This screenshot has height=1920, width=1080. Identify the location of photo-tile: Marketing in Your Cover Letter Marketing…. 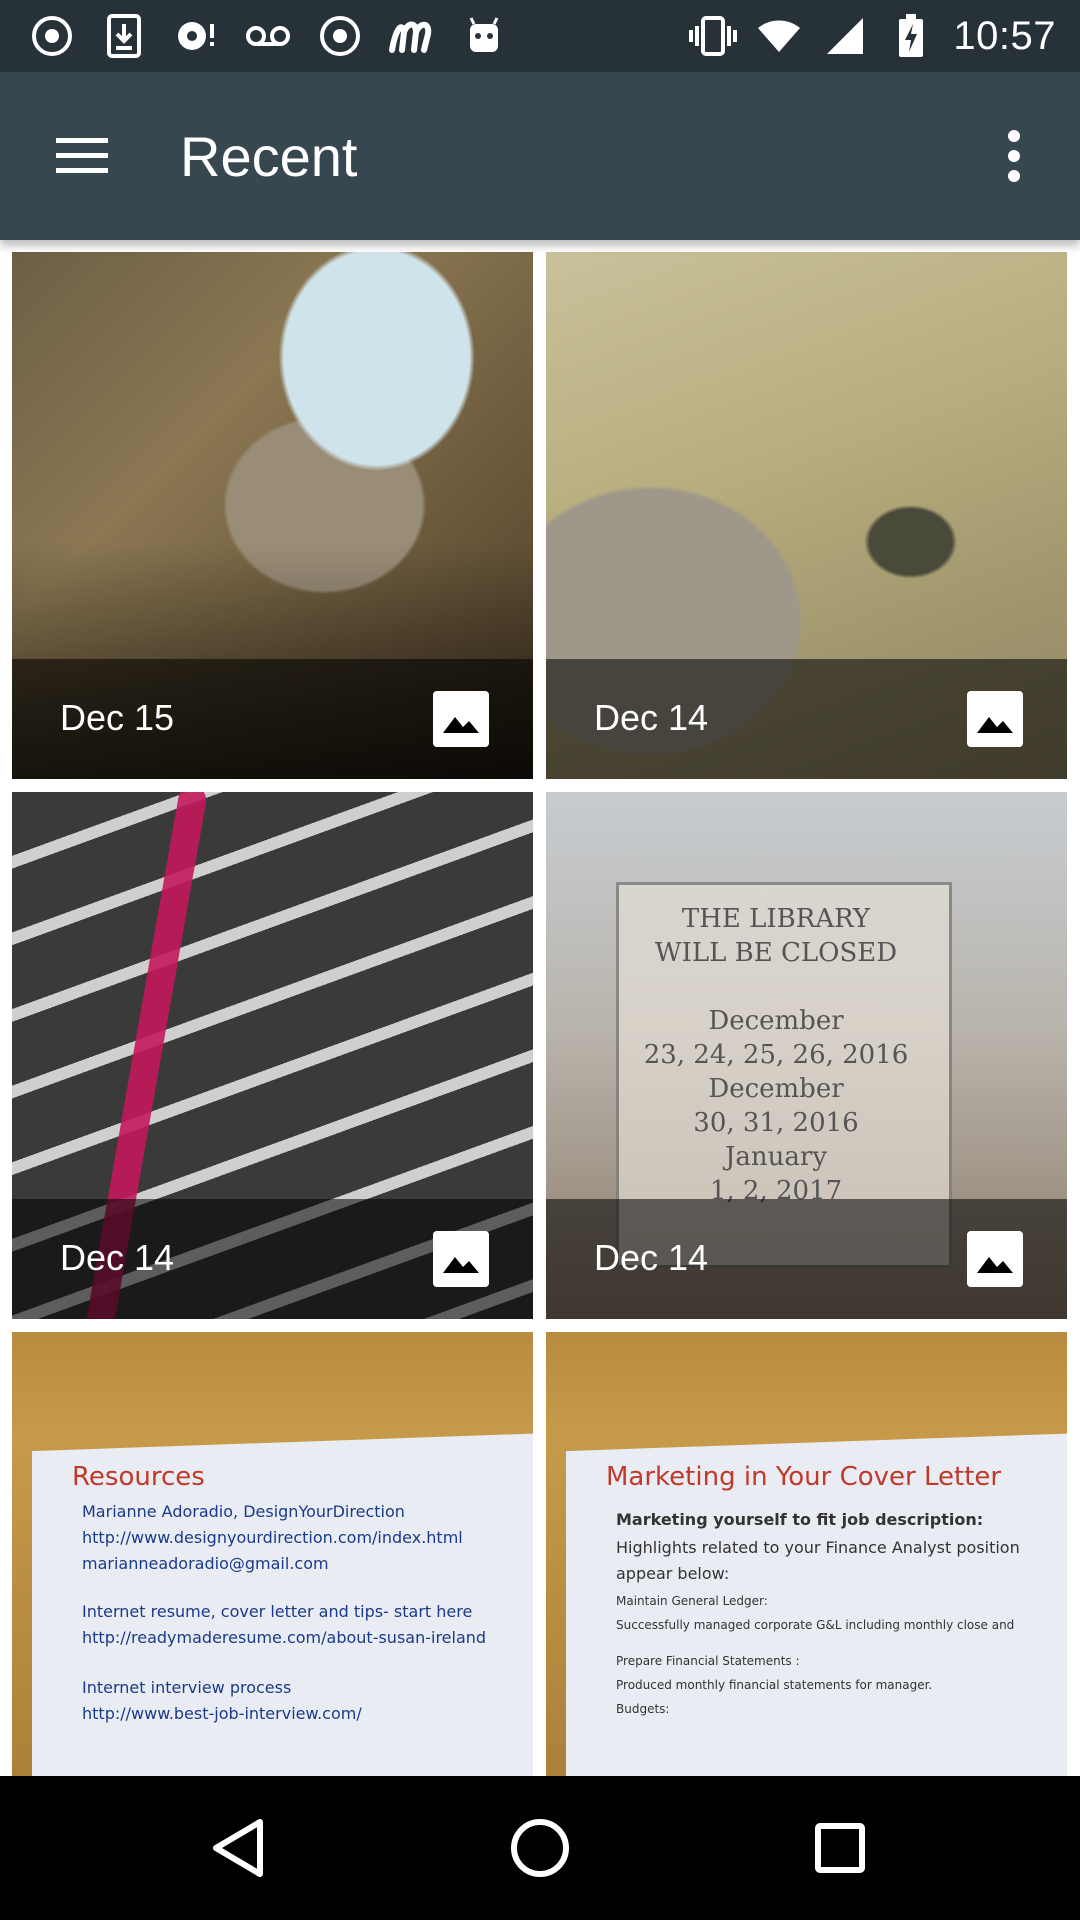
(806, 1554).